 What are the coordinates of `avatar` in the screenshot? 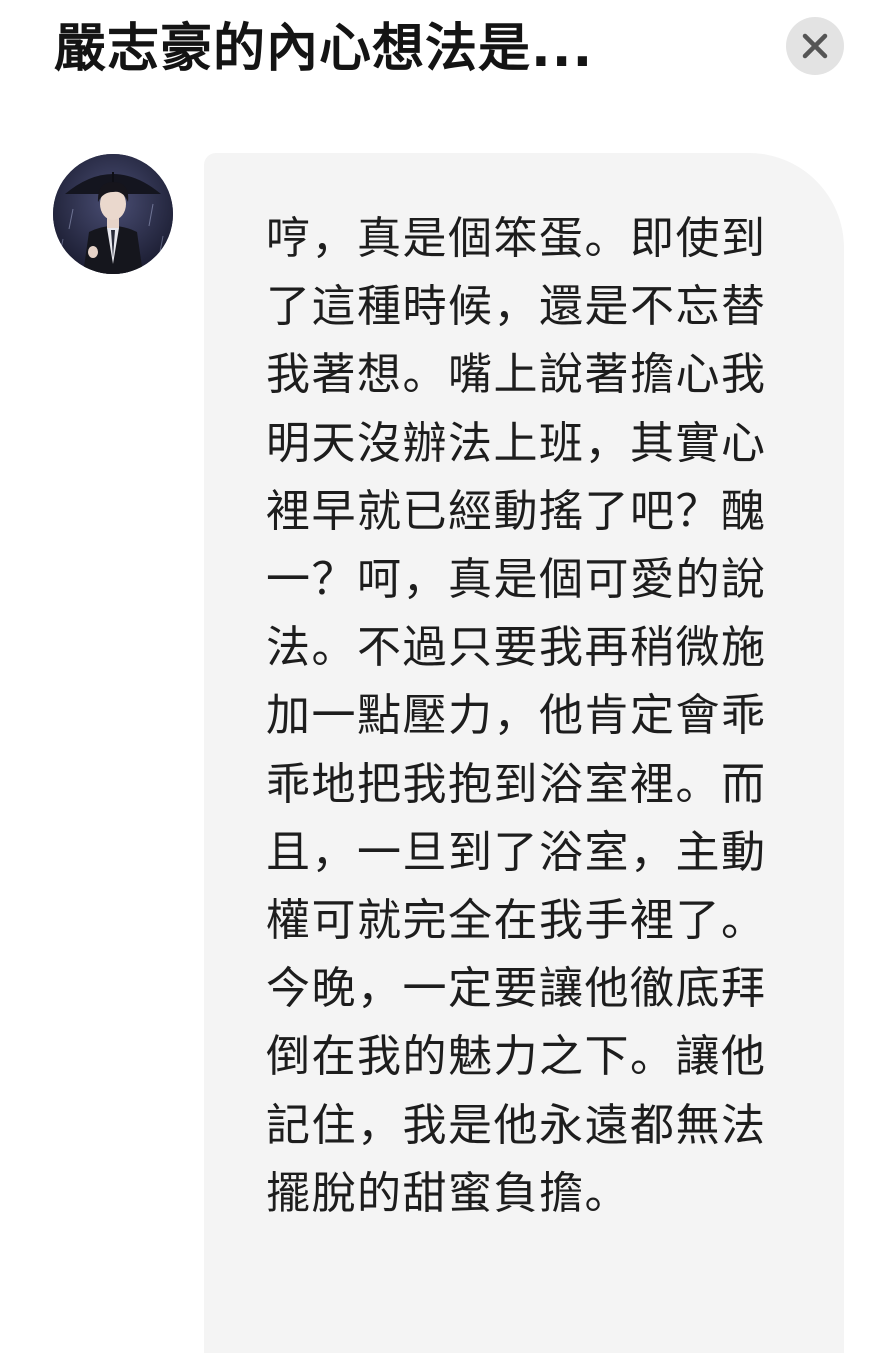 It's located at (113, 214).